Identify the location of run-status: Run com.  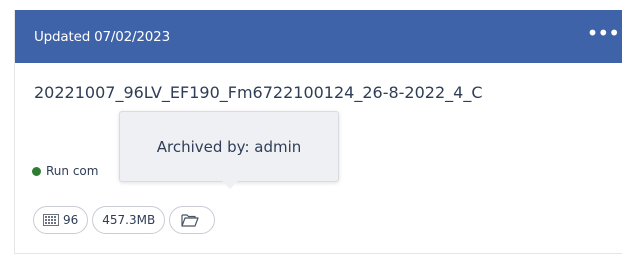
(65, 171).